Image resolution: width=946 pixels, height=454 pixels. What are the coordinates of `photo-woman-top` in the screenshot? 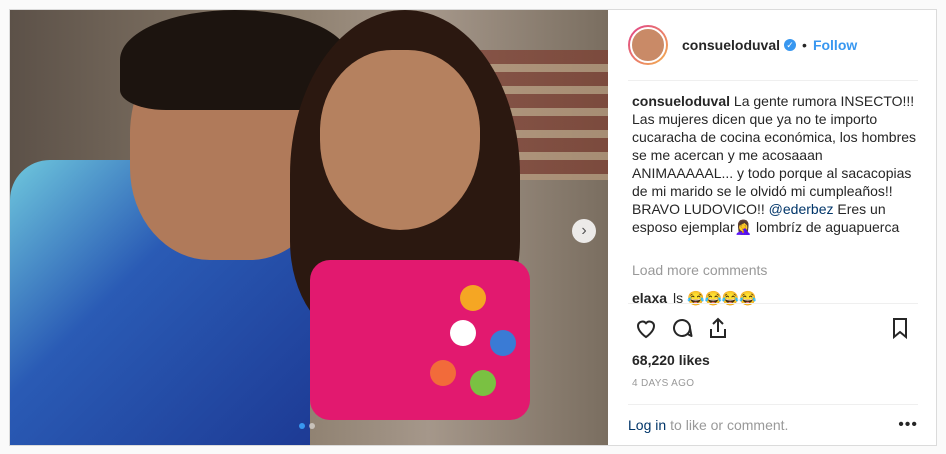 It's located at (420, 340).